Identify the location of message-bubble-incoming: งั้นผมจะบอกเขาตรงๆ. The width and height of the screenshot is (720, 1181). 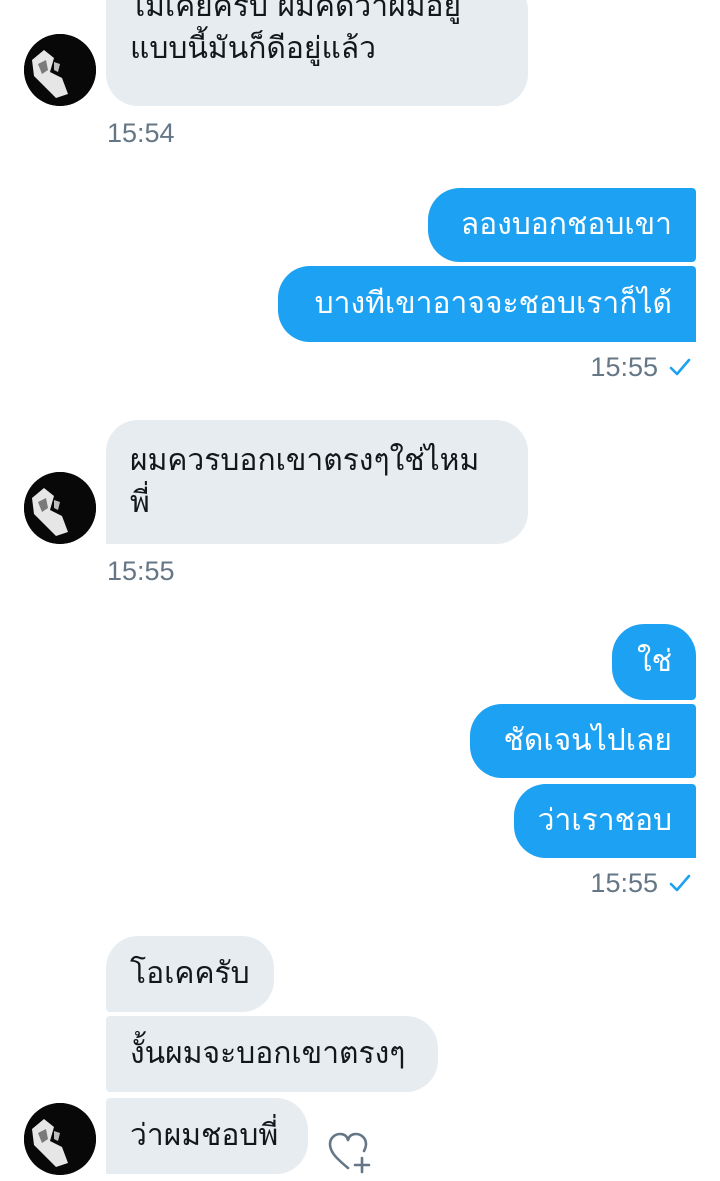
(272, 1054).